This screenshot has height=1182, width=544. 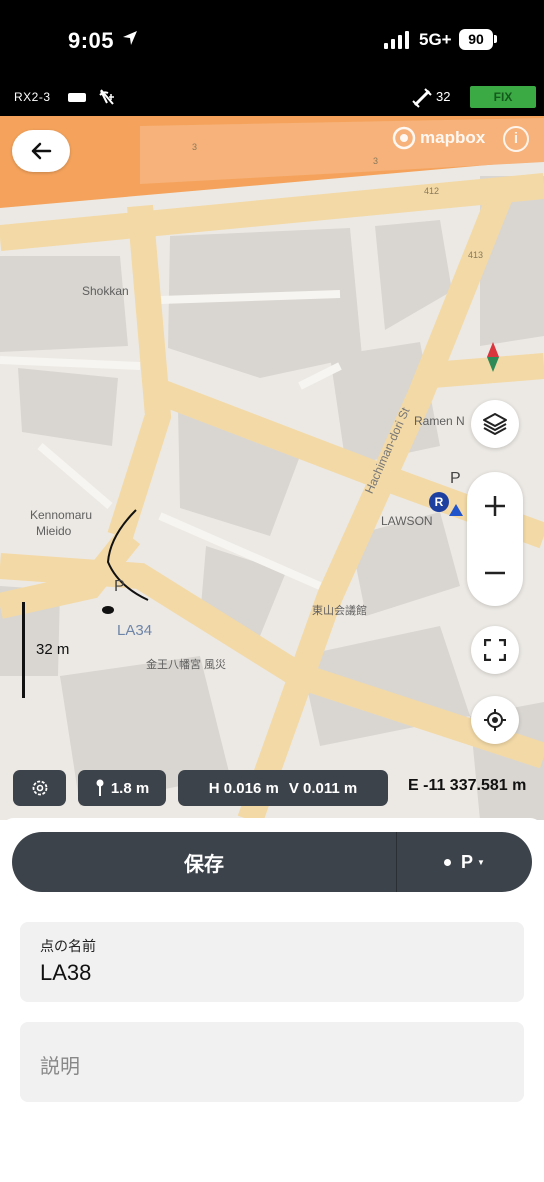 I want to click on zoom-in-button, so click(x=495, y=505).